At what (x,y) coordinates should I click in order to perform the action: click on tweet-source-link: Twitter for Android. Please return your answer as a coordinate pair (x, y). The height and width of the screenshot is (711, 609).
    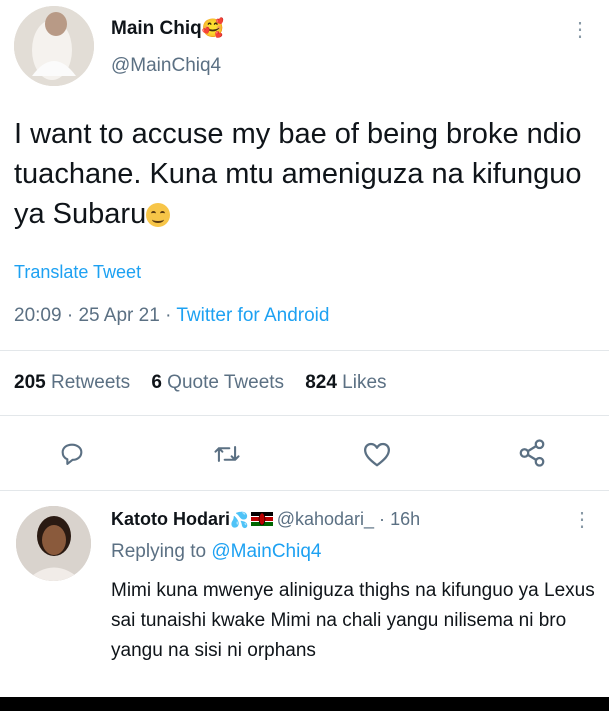
    Looking at the image, I should click on (252, 315).